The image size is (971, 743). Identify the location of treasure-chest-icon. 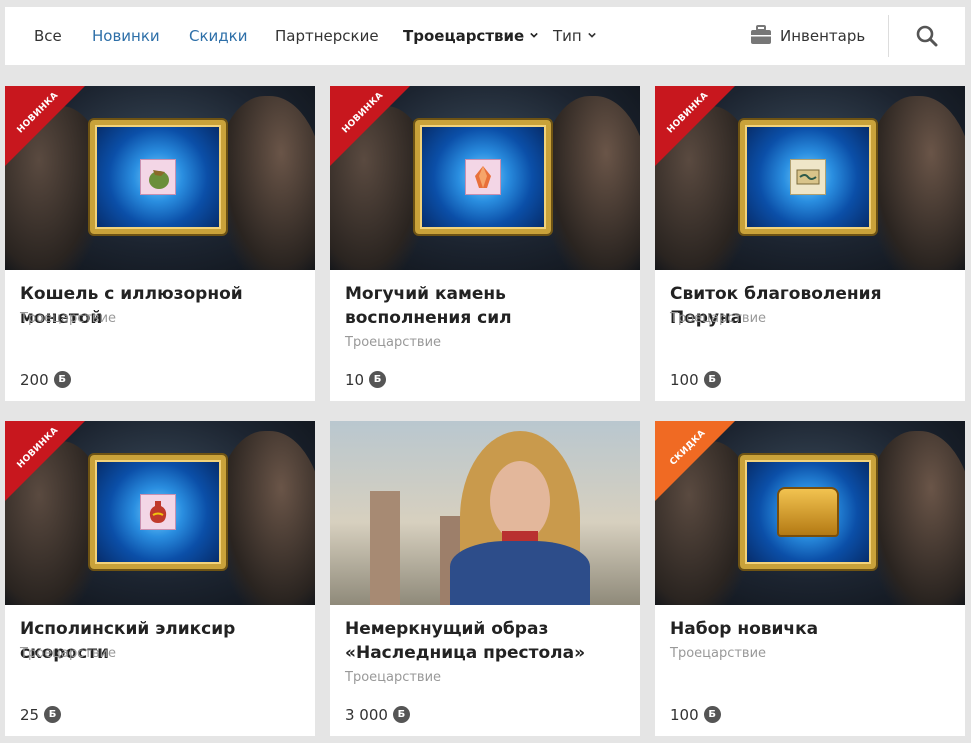
(808, 512).